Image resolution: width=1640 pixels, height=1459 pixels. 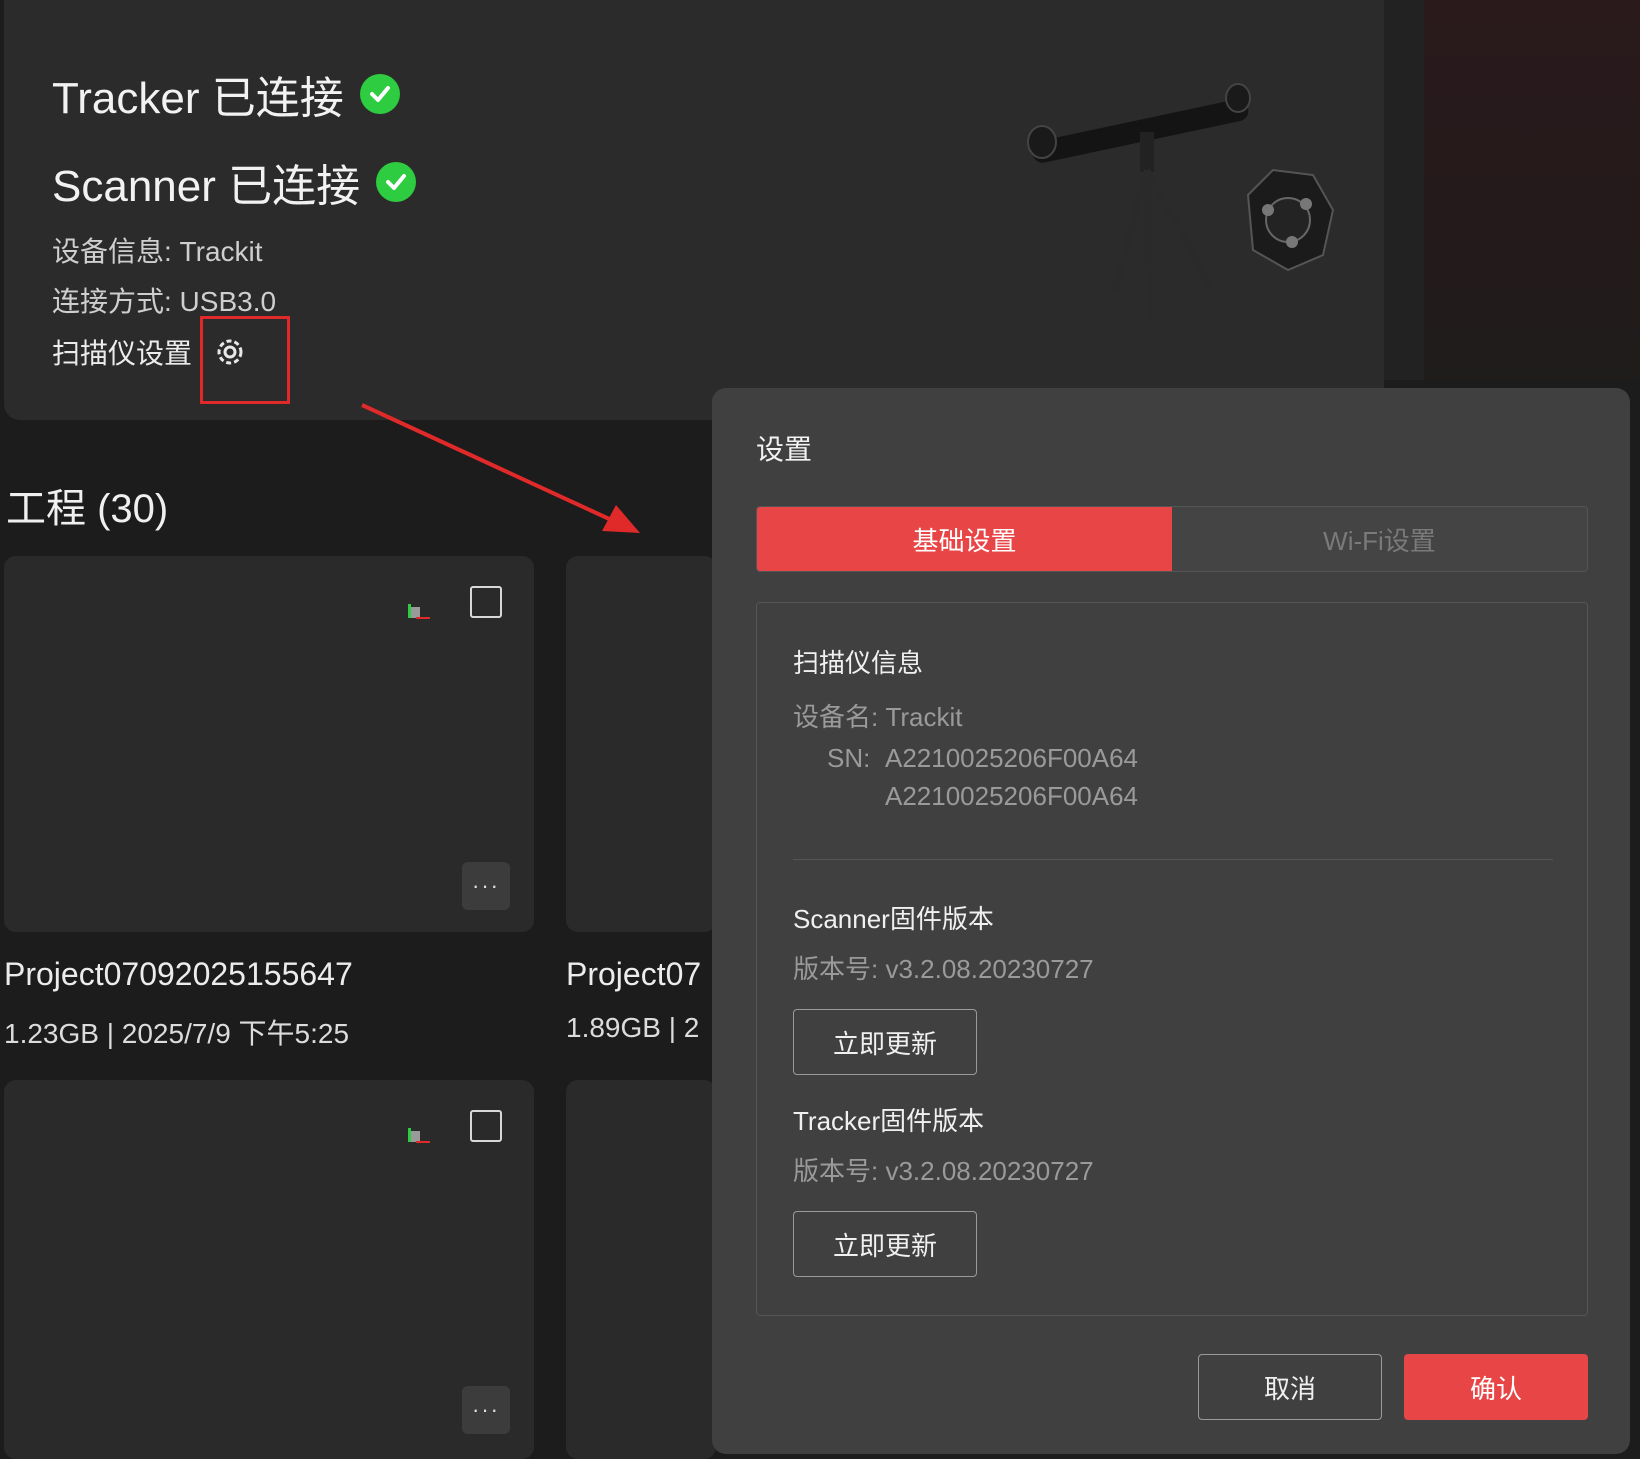 I want to click on sn-label: SN:, so click(x=849, y=758).